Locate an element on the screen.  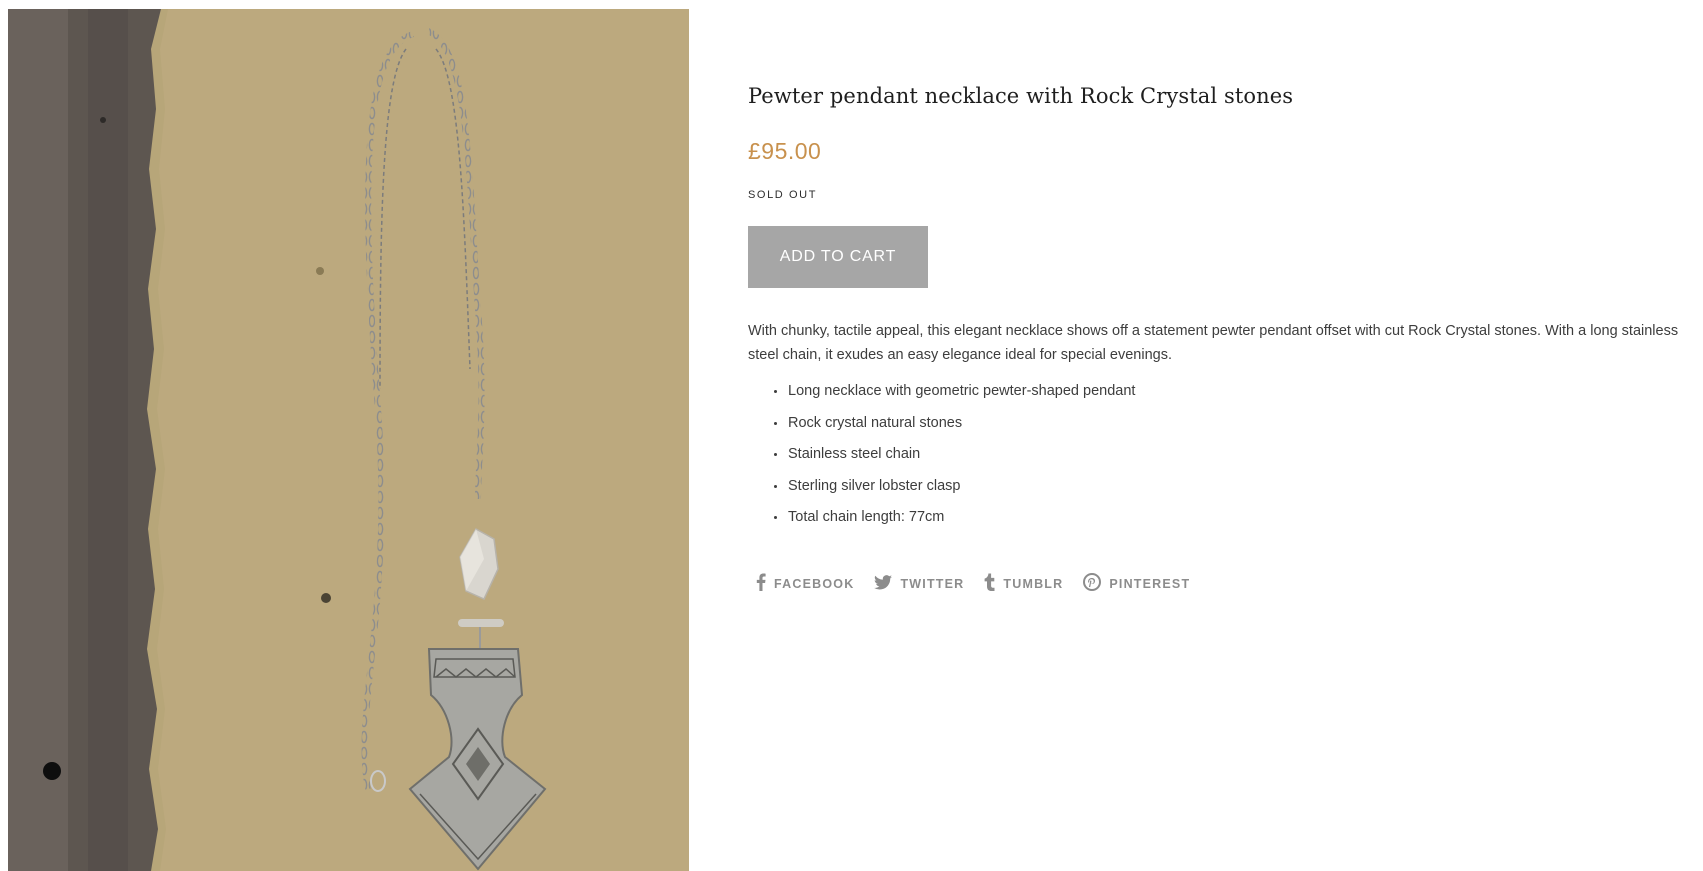
social-share-bar: FACEBOOK TWITTER TUMBLR PINTEREST is located at coordinates (1223, 583).